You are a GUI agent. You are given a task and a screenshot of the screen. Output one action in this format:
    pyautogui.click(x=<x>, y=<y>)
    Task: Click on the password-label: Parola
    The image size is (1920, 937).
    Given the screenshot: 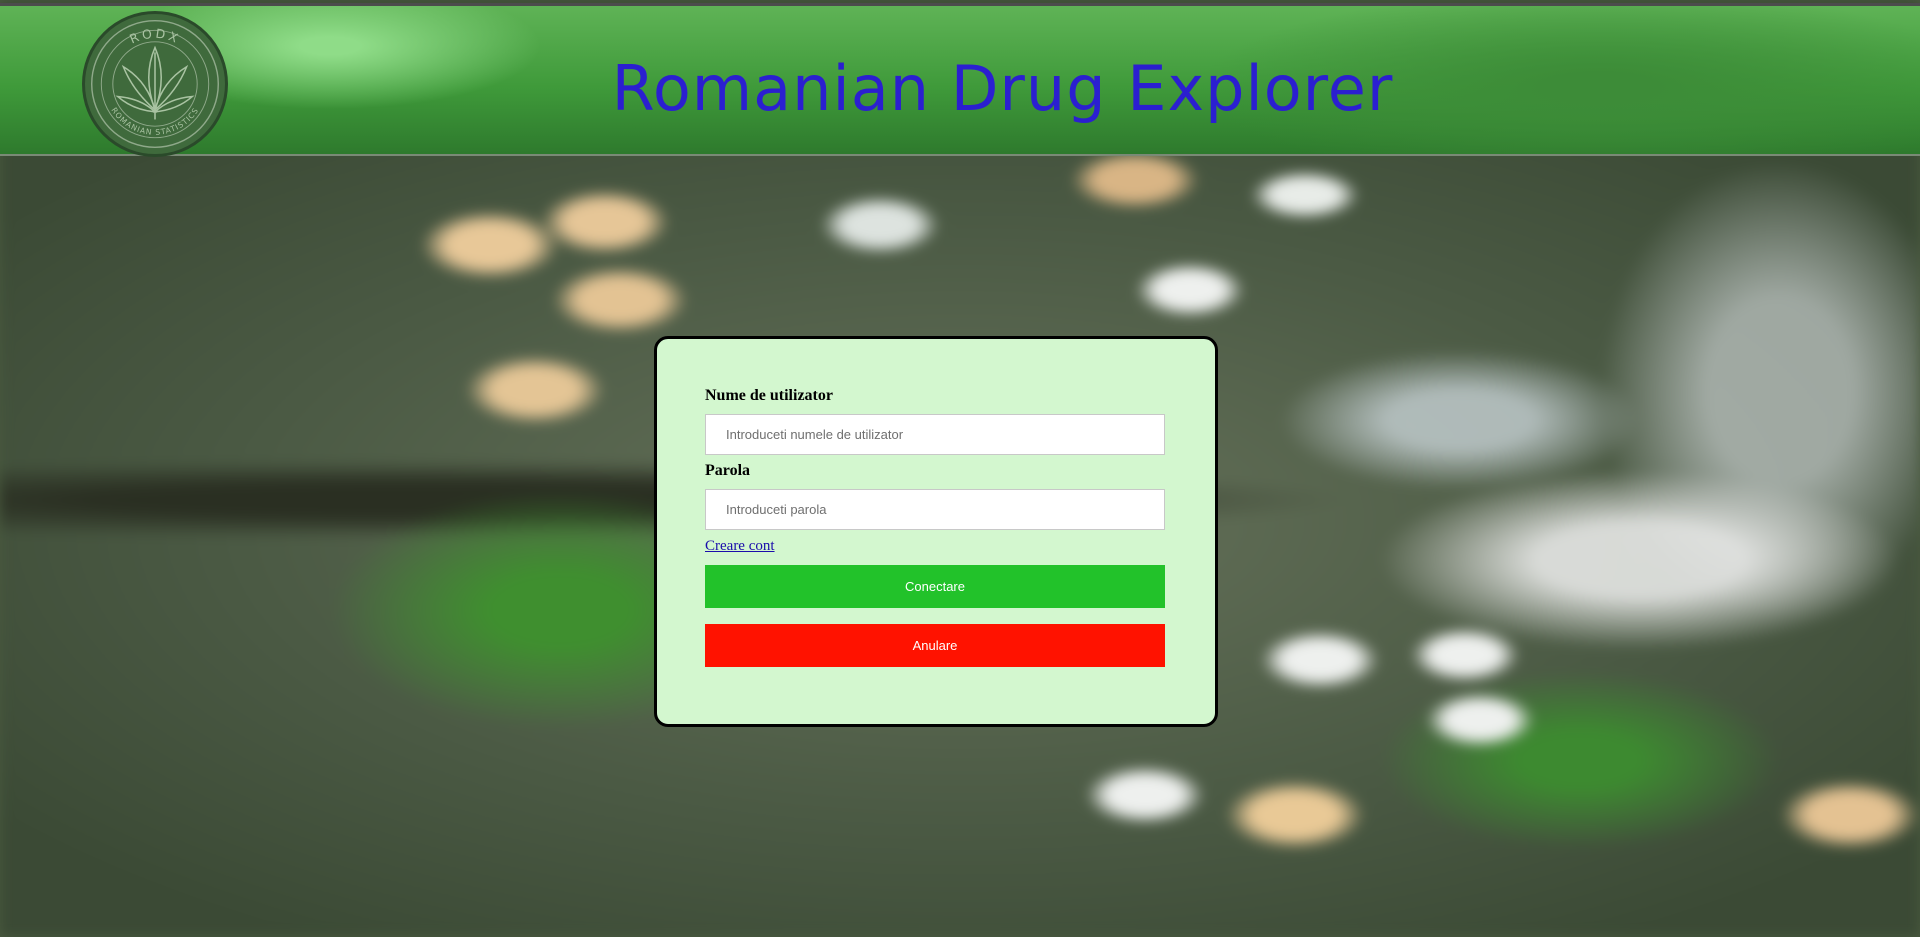 What is the action you would take?
    pyautogui.click(x=728, y=470)
    